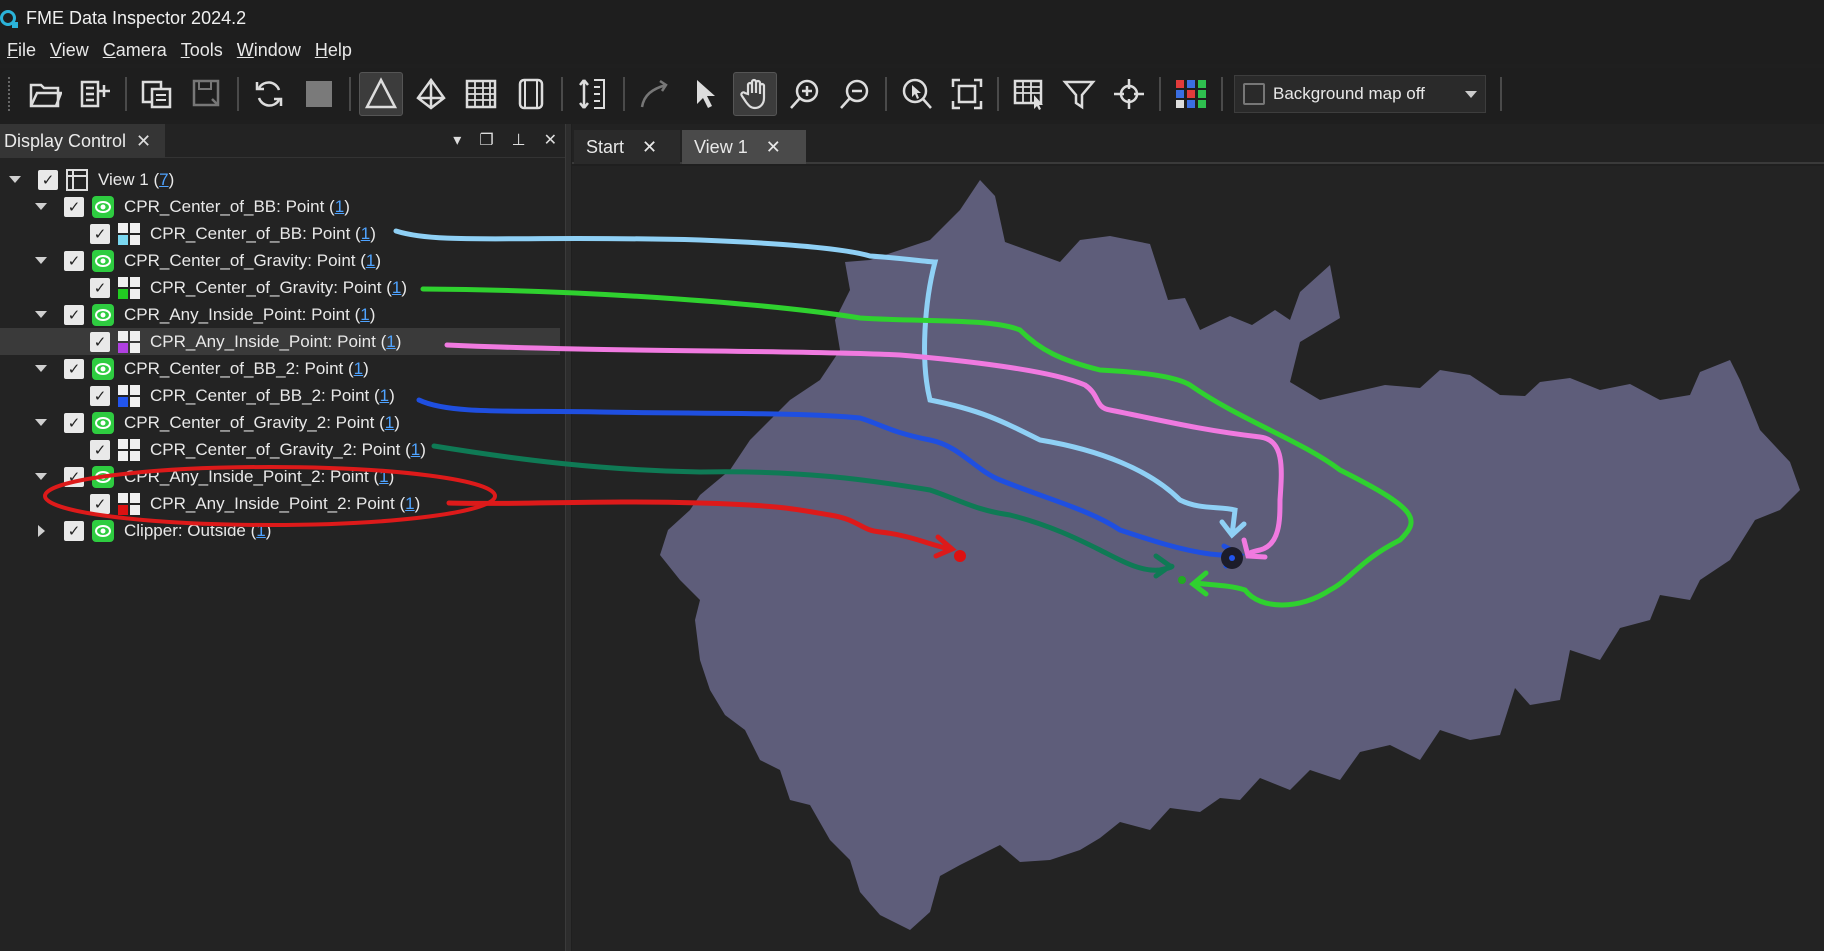  I want to click on color-grid-button, so click(1191, 94).